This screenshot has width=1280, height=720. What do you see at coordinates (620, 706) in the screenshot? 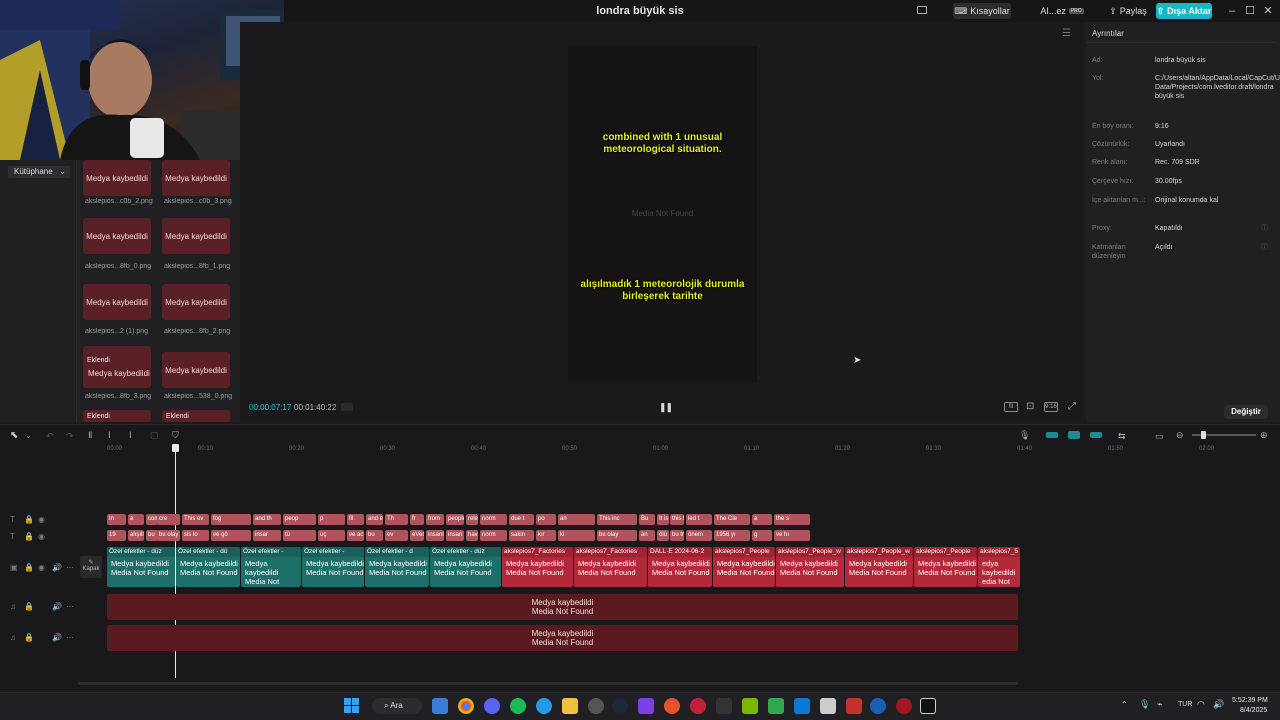
I see `steam-icon` at bounding box center [620, 706].